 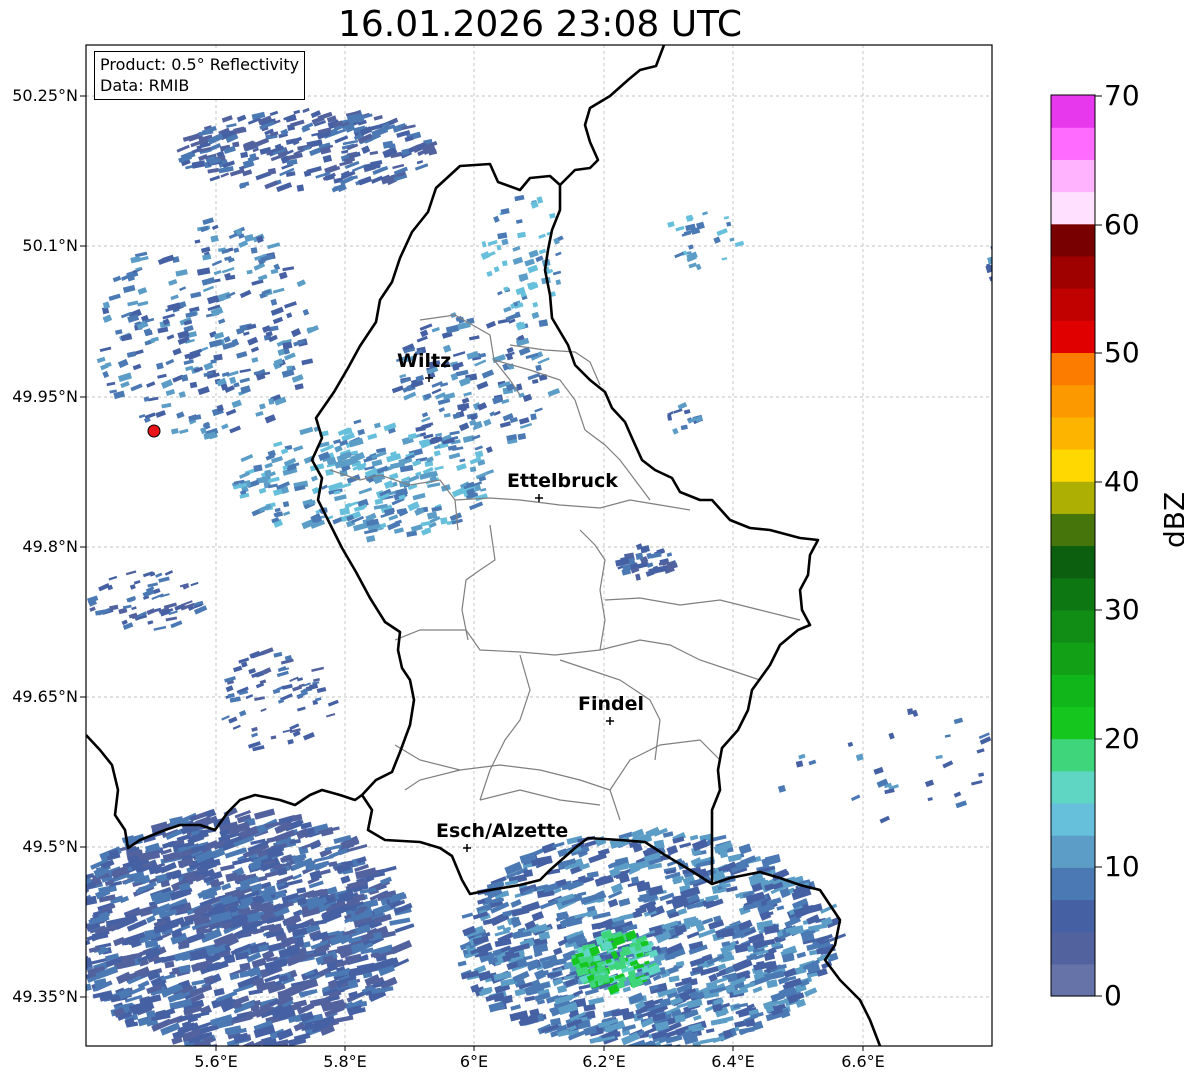 What do you see at coordinates (45, 696) in the screenshot?
I see `lat-label-49-65: 49.65°N` at bounding box center [45, 696].